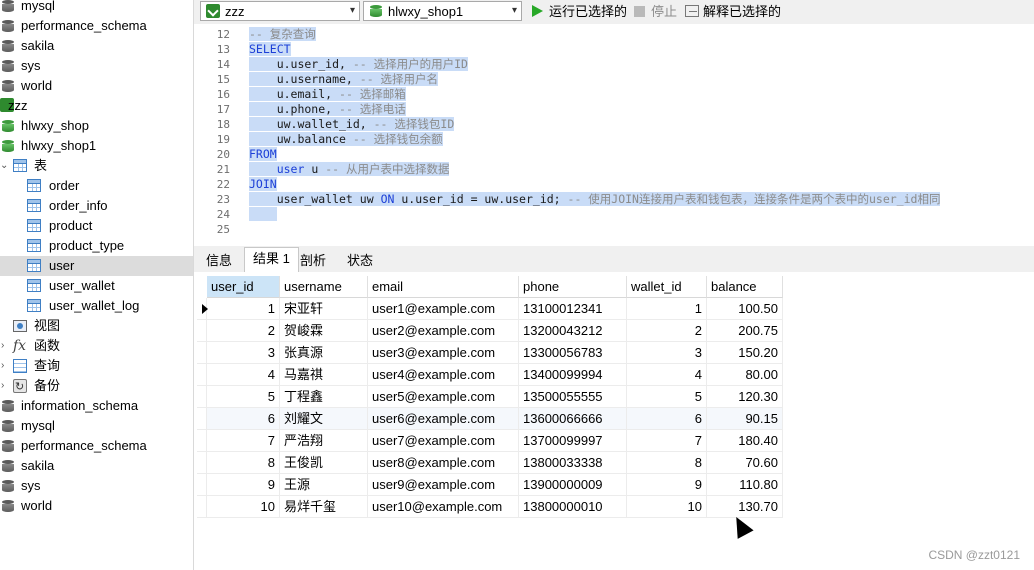 This screenshot has width=1034, height=570. I want to click on cell-user_id: 6, so click(243, 419).